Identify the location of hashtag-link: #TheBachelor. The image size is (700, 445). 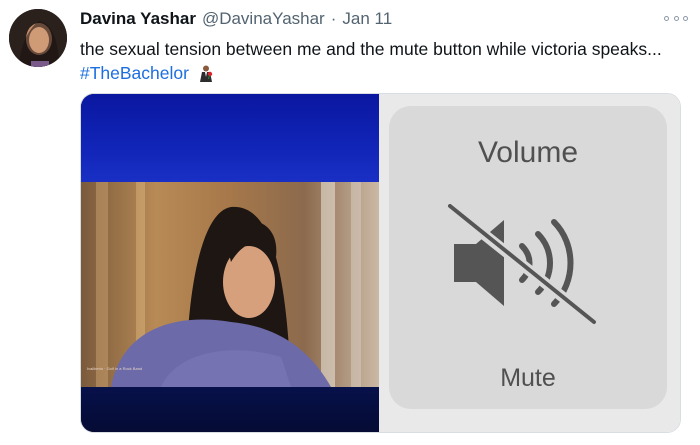
(134, 73).